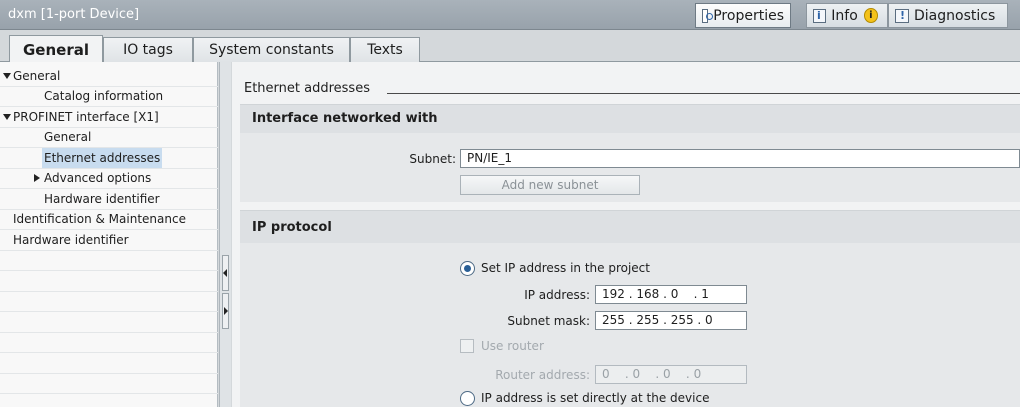 The width and height of the screenshot is (1020, 407). I want to click on tree-item-advanced-options: Advanced options, so click(109, 178).